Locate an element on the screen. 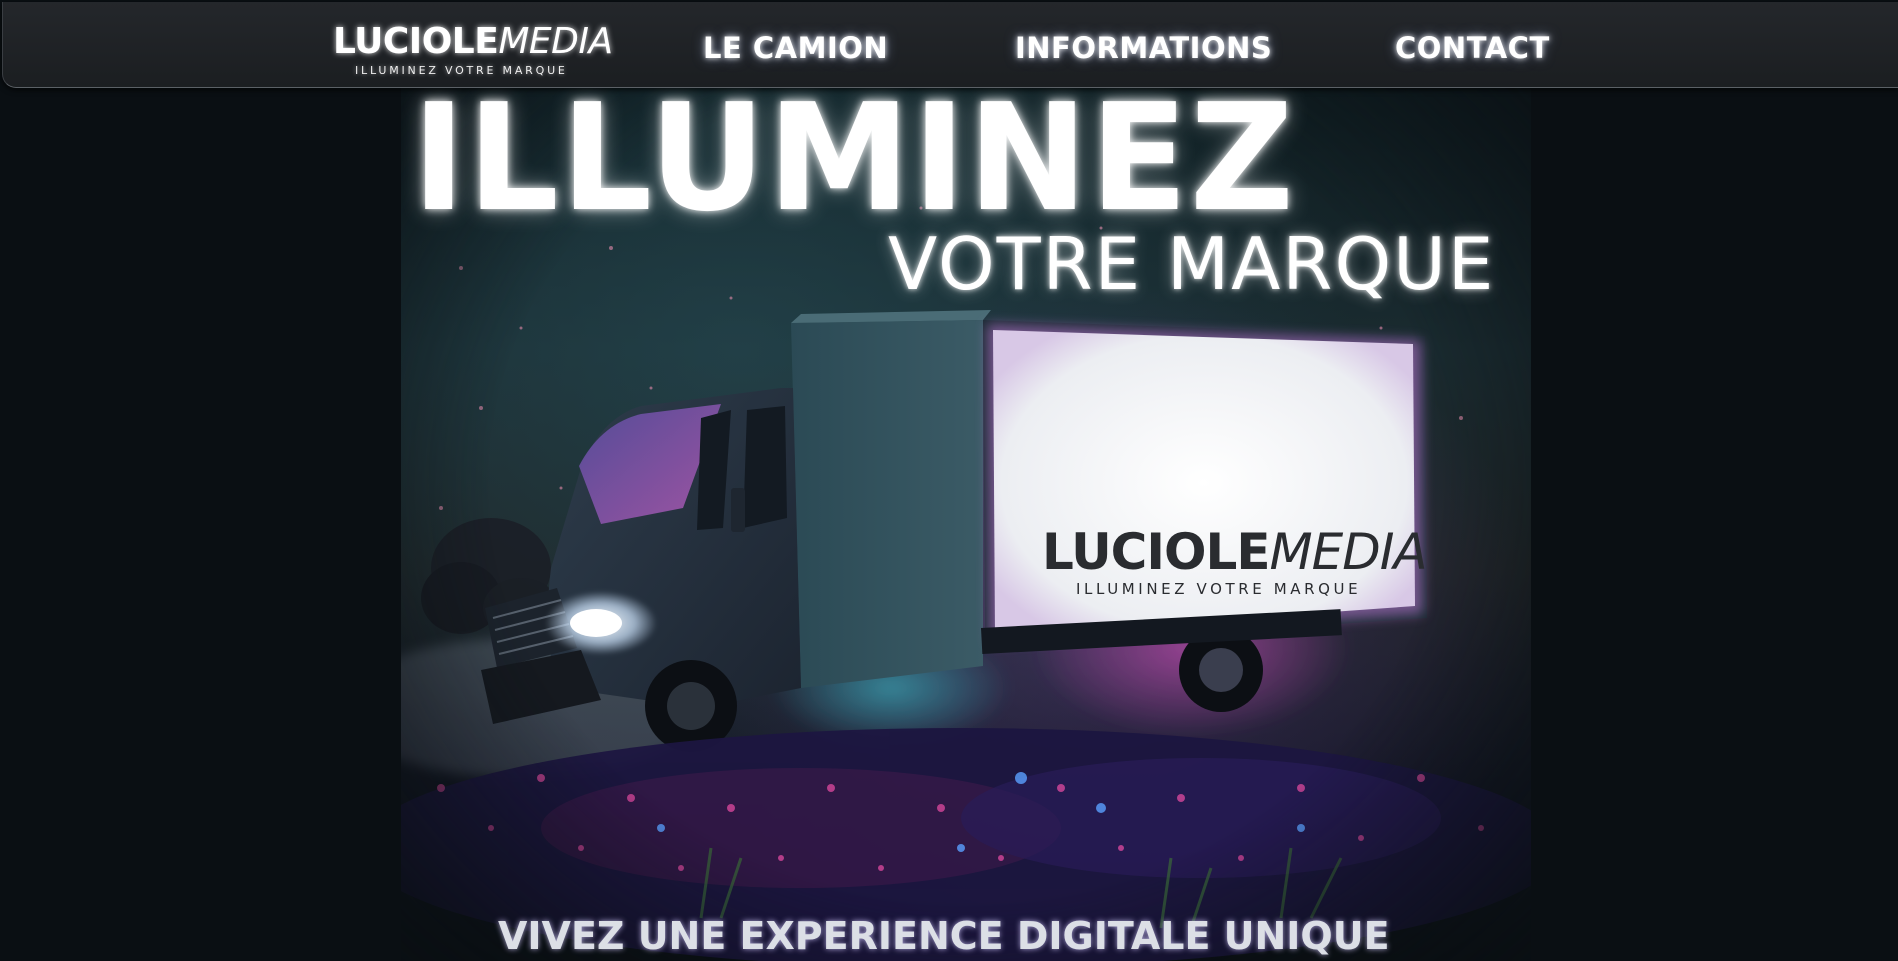 This screenshot has height=961, width=1898. brand-logo-text: LUCIOLEMEDIA is located at coordinates (473, 42).